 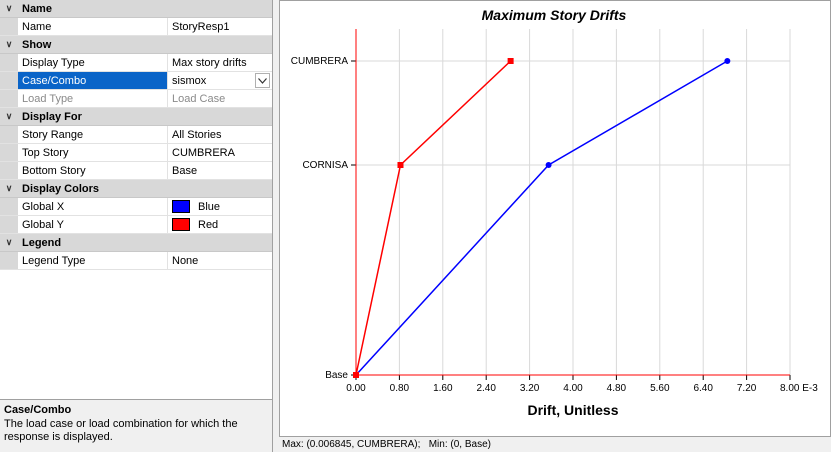 I want to click on y-tick-label: Base, so click(x=336, y=375).